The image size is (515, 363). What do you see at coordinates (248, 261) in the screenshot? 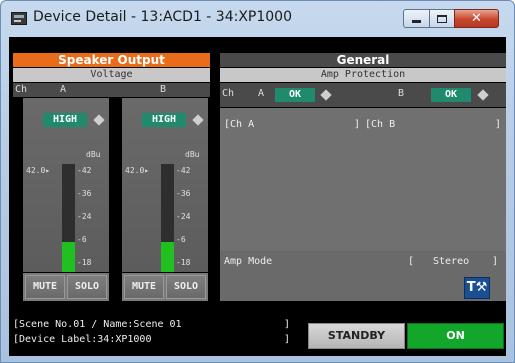
I see `amp-mode-label: Amp Mode` at bounding box center [248, 261].